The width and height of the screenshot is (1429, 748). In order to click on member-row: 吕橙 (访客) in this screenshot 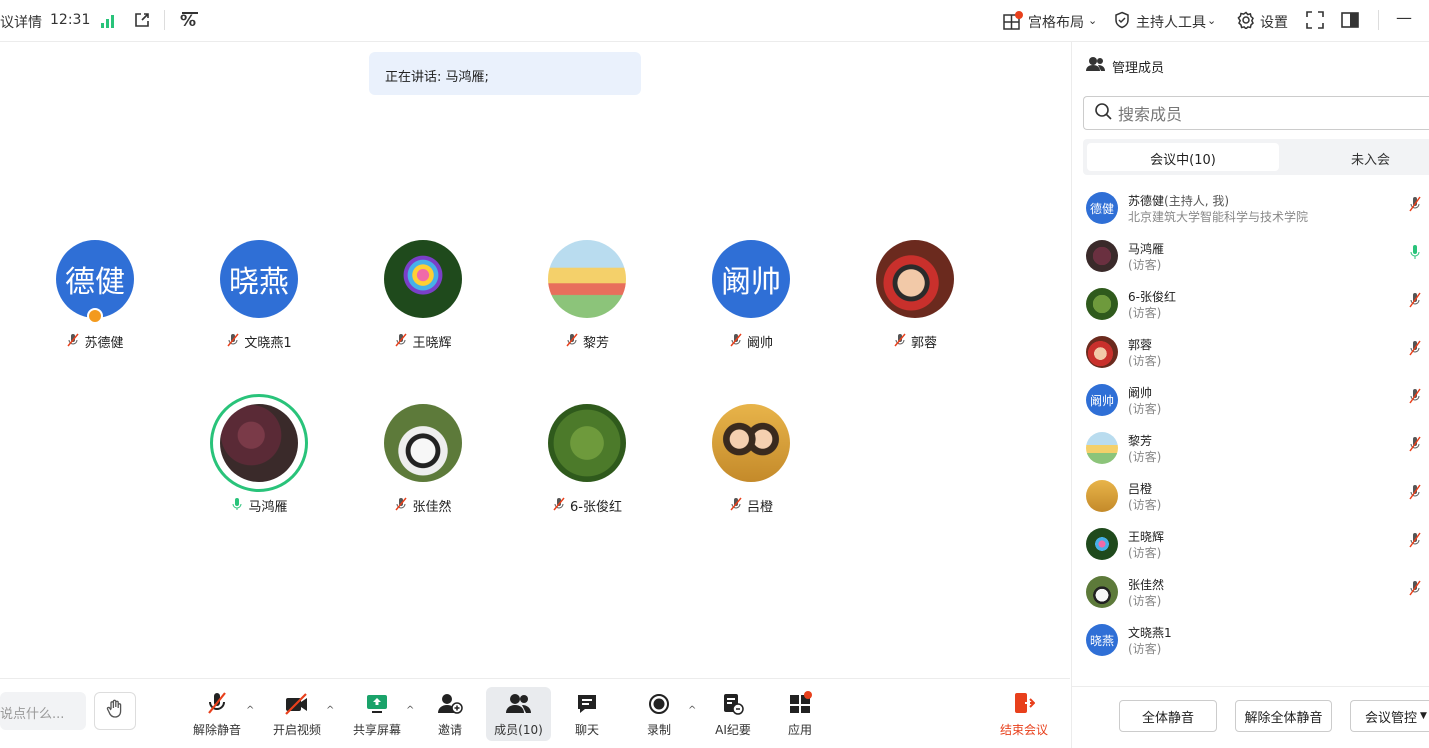, I will do `click(1257, 498)`.